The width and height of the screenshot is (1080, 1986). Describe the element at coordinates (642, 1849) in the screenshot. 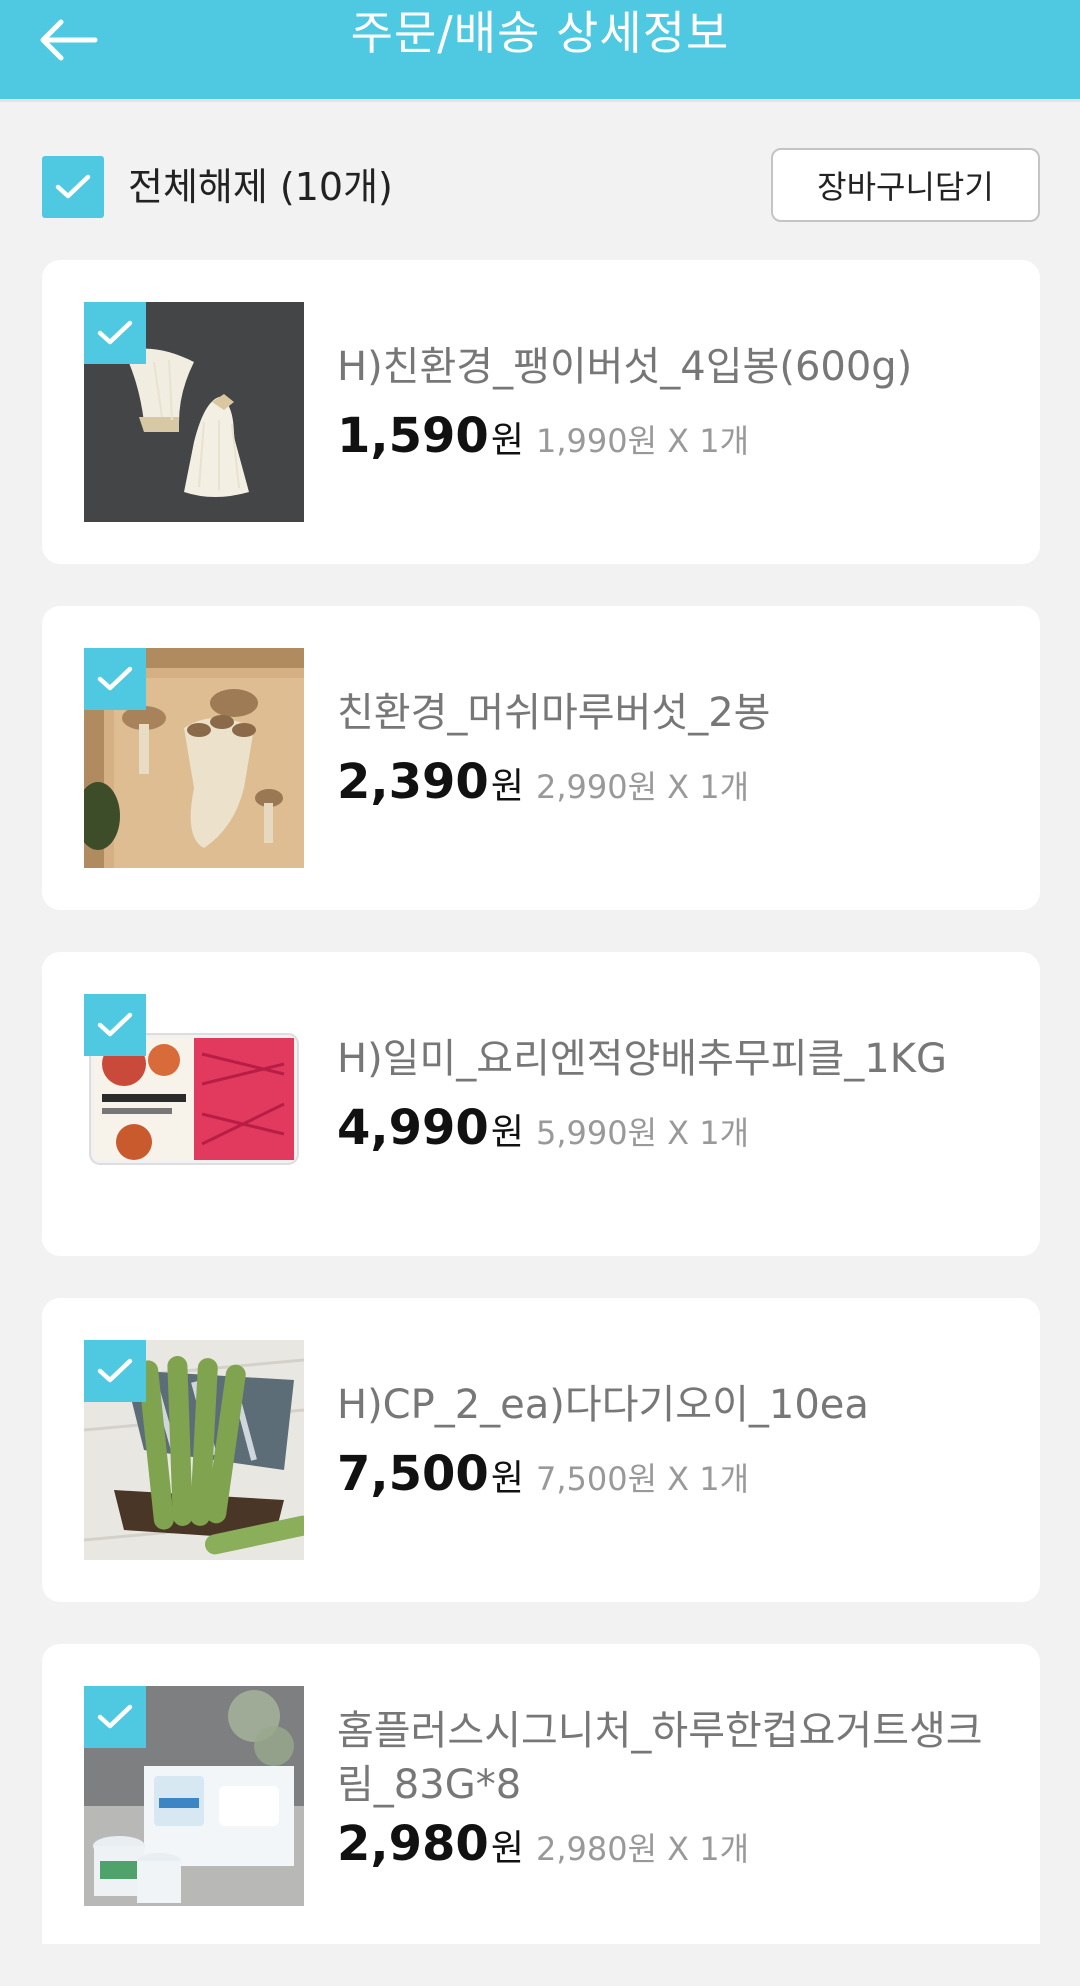

I see `original-price-quantity: 2,980원 X 1개` at that location.